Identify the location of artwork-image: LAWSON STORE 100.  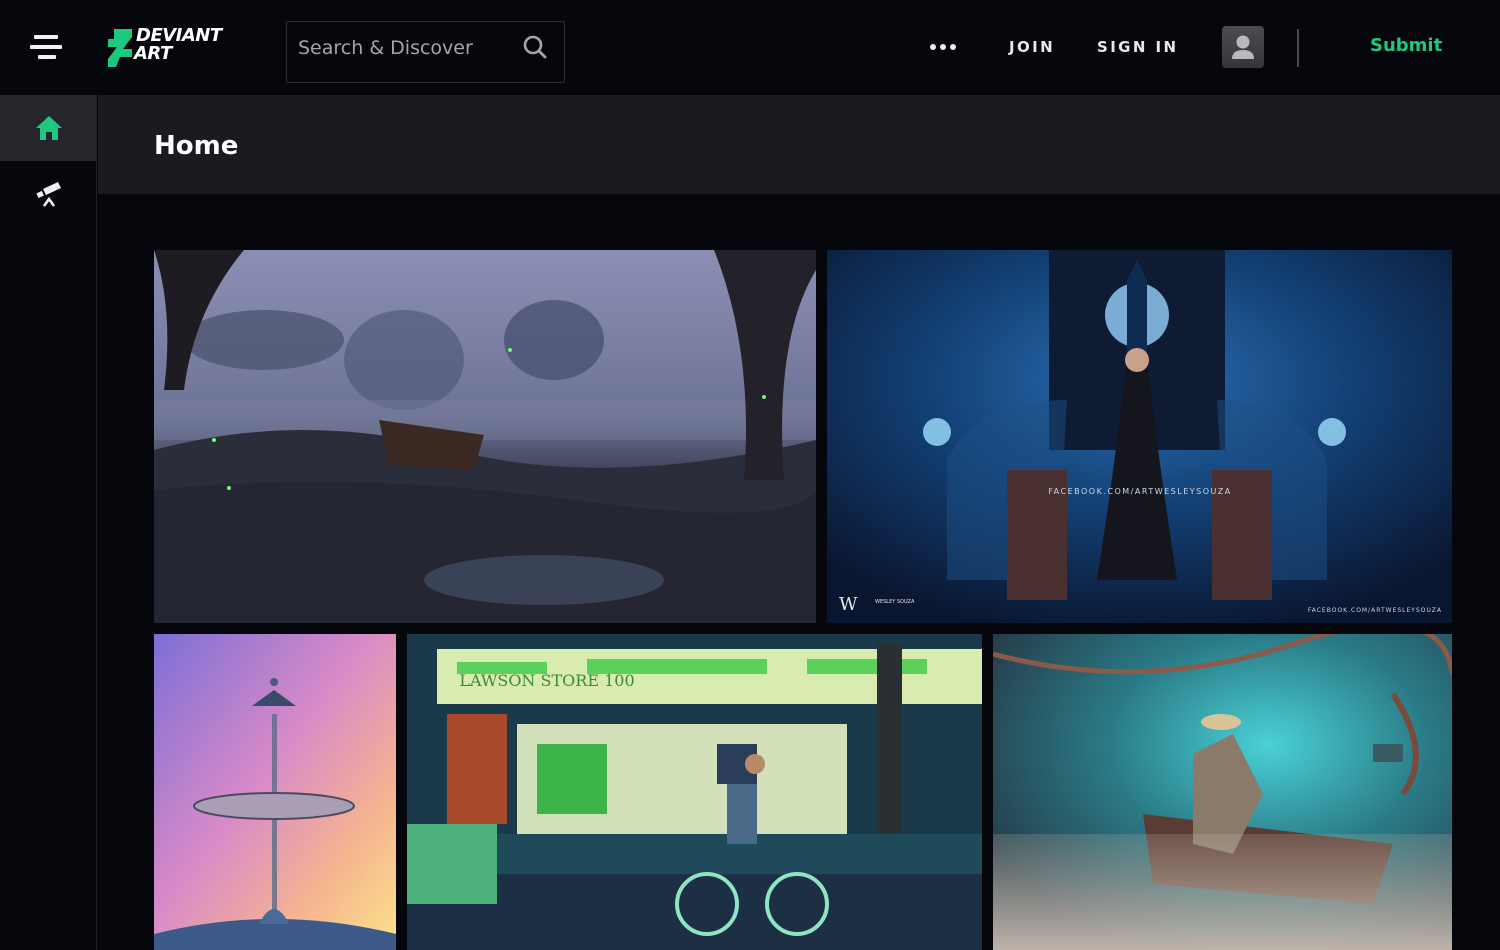
(694, 792).